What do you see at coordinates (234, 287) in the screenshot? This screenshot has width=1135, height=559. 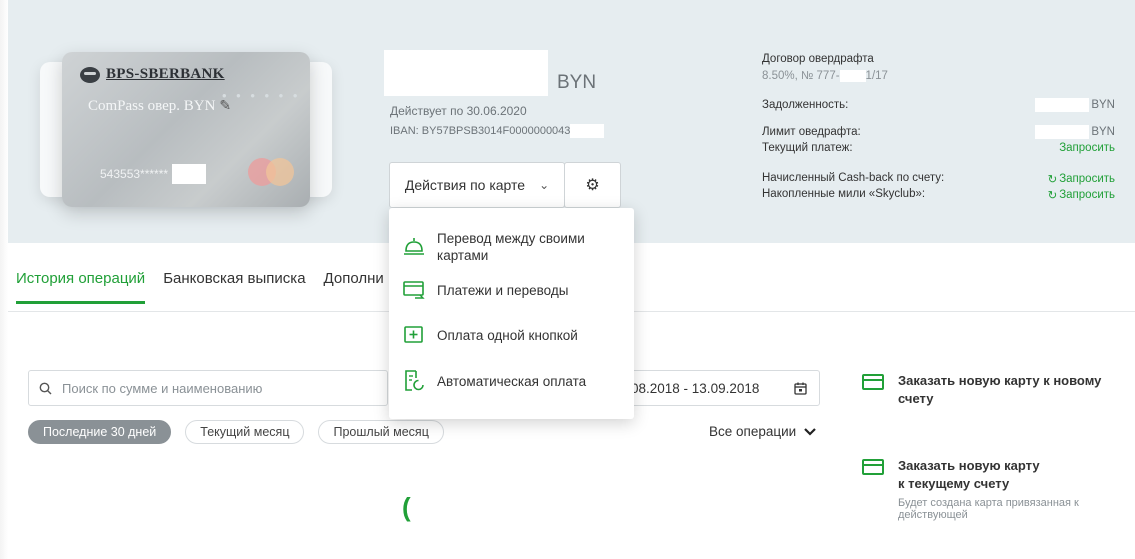 I see `tab-statement: Банковская выписка` at bounding box center [234, 287].